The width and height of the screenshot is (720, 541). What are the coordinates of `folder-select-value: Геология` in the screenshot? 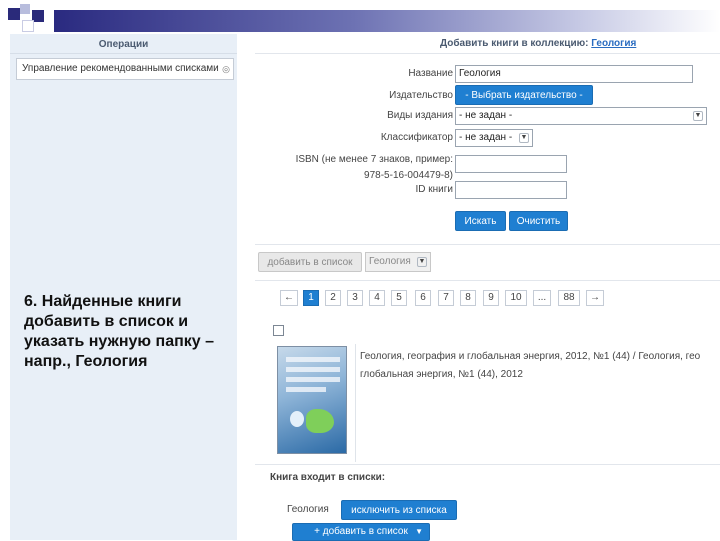 It's located at (390, 261).